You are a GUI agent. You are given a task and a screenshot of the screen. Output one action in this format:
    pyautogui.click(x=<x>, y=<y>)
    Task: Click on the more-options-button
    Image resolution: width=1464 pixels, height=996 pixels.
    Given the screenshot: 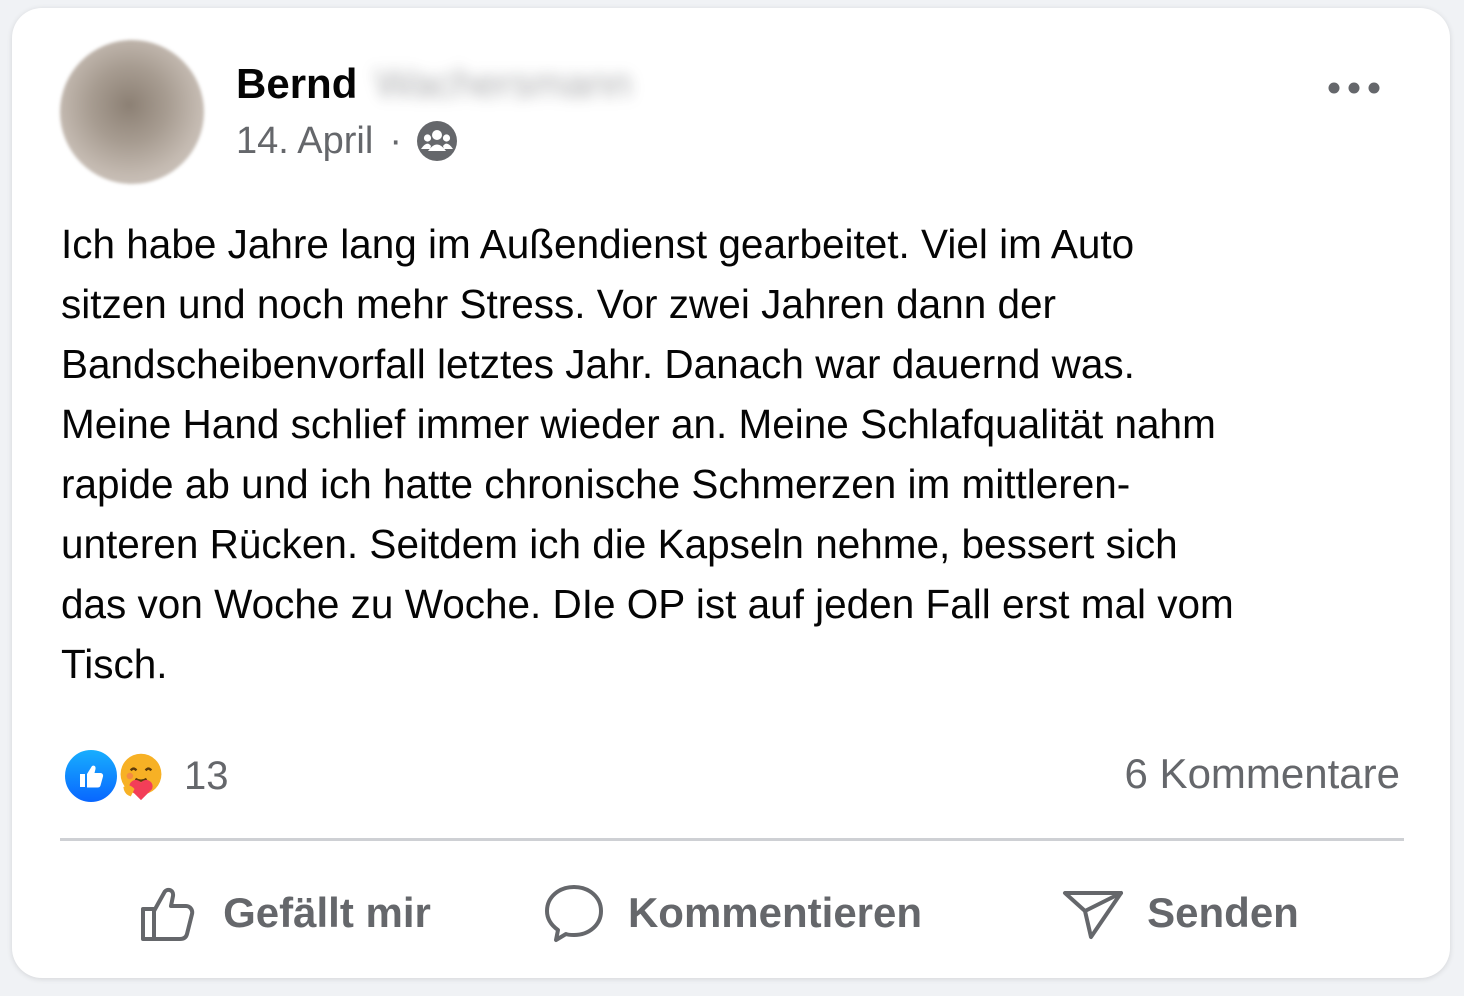 What is the action you would take?
    pyautogui.click(x=1354, y=88)
    